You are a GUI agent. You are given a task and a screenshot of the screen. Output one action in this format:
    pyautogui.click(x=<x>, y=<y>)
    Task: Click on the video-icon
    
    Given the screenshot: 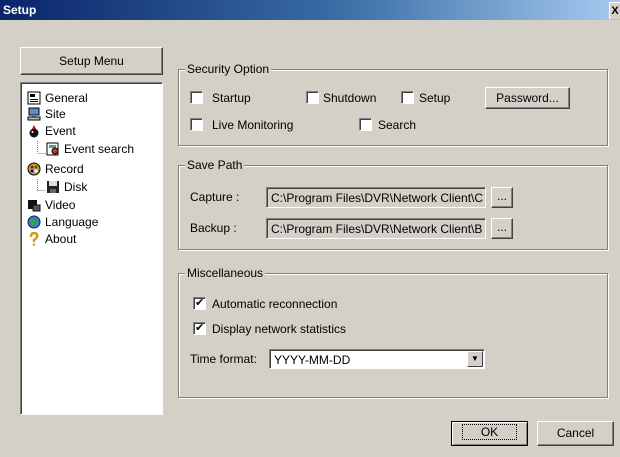 What is the action you would take?
    pyautogui.click(x=34, y=206)
    